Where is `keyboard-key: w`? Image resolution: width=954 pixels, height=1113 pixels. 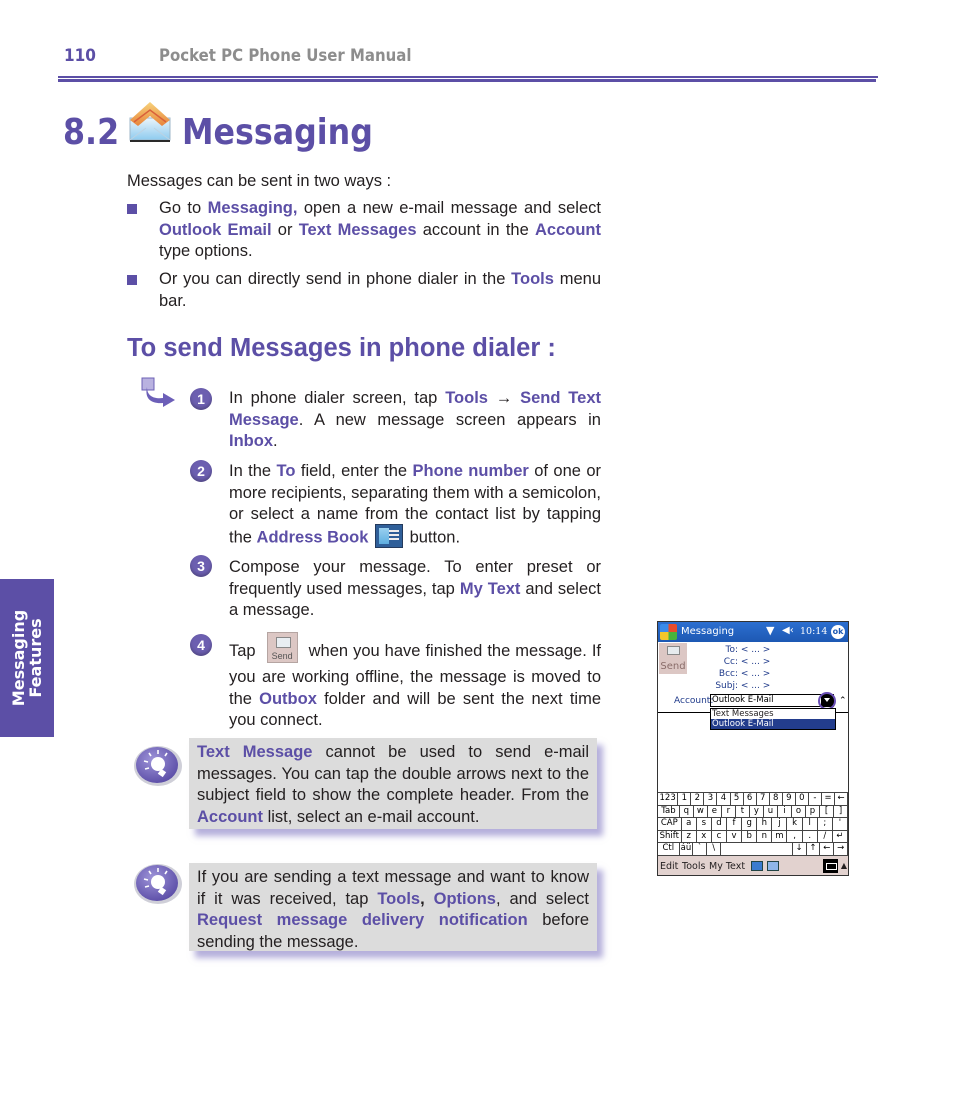 keyboard-key: w is located at coordinates (701, 811).